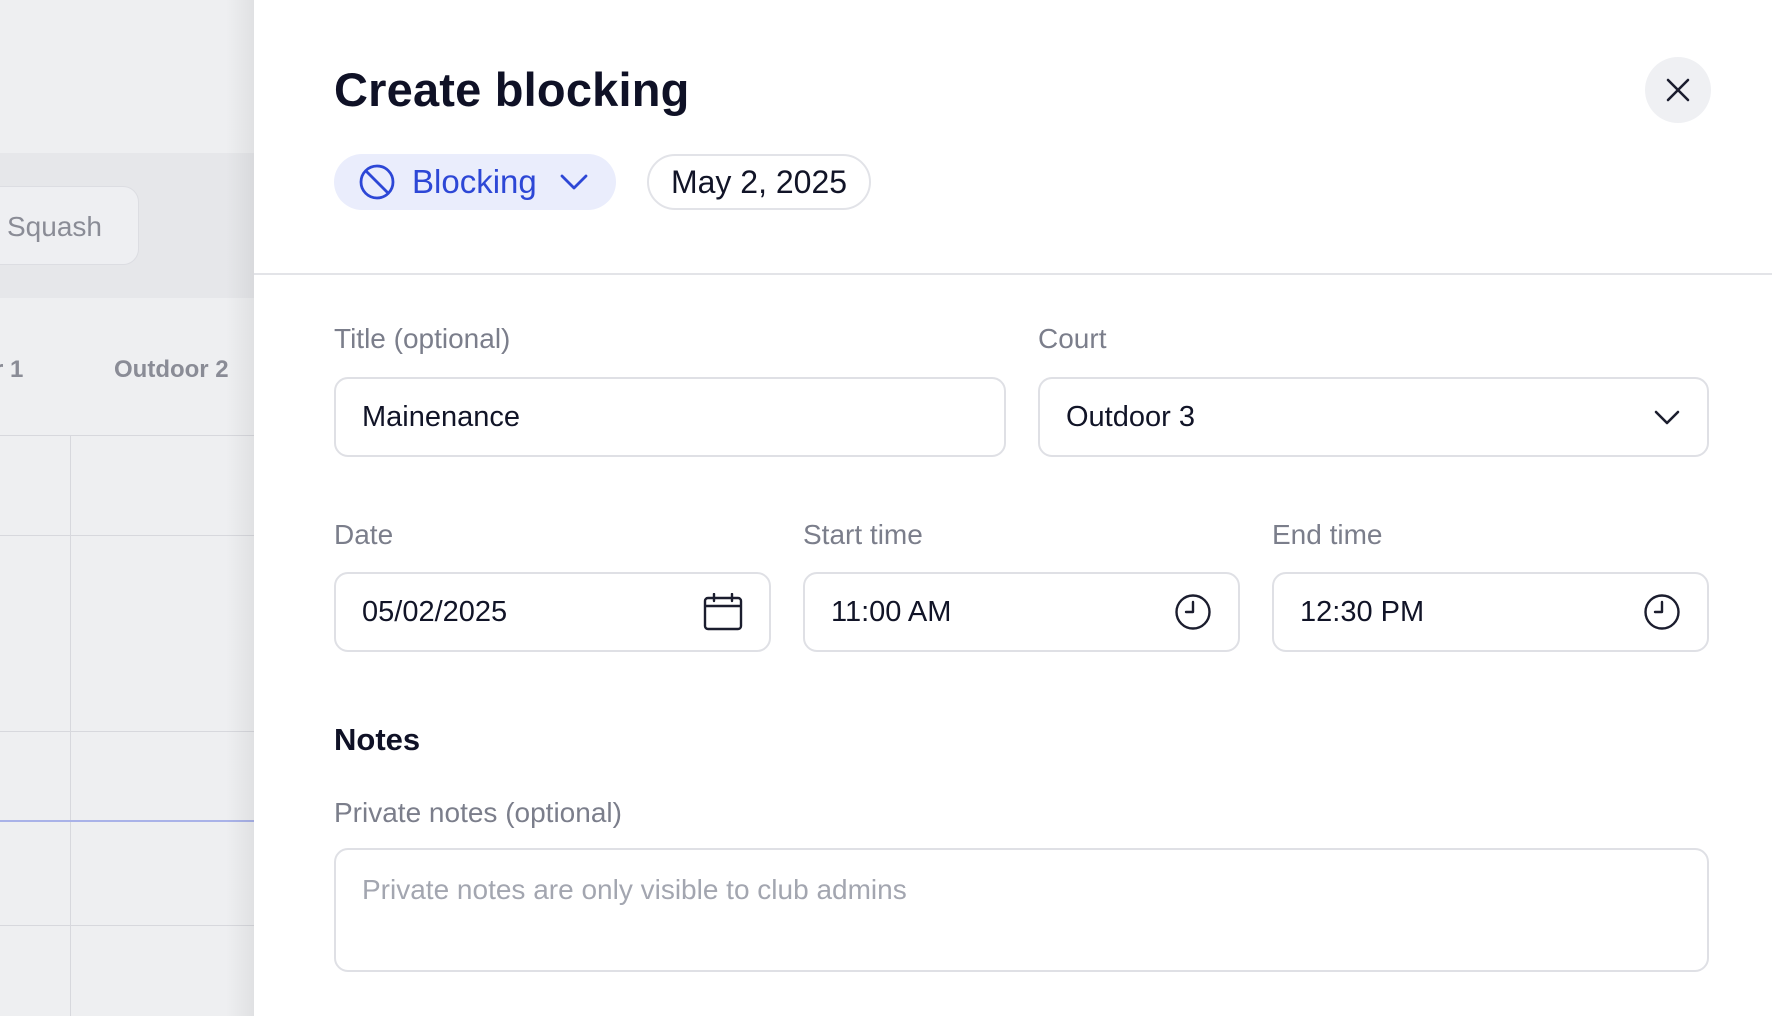  What do you see at coordinates (441, 416) in the screenshot?
I see `title-input-value: Mainenance` at bounding box center [441, 416].